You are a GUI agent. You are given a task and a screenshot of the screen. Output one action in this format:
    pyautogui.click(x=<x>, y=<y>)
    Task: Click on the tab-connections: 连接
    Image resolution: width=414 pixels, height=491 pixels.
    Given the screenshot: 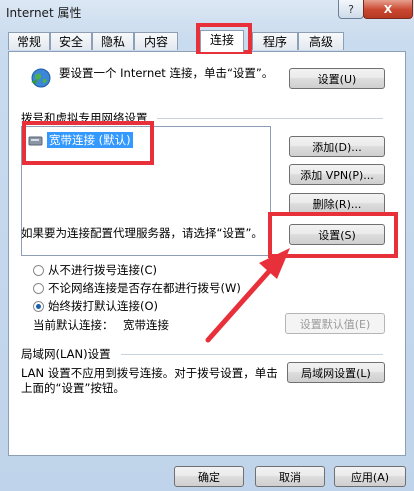 What is the action you would take?
    pyautogui.click(x=222, y=41)
    